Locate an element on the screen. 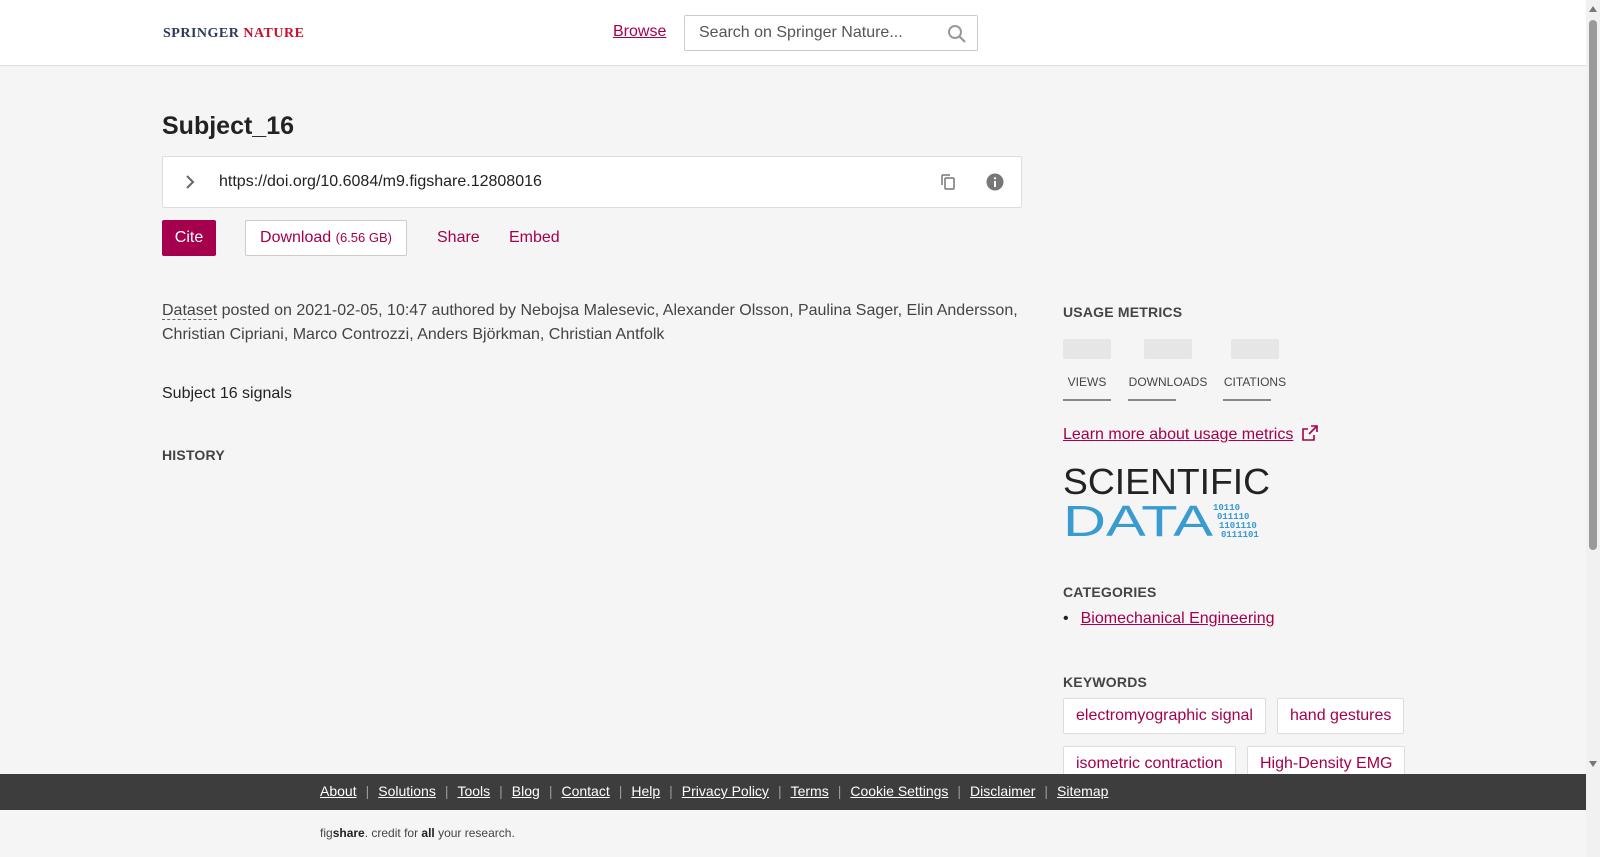 This screenshot has height=857, width=1600. history-heading: HISTORY is located at coordinates (193, 455).